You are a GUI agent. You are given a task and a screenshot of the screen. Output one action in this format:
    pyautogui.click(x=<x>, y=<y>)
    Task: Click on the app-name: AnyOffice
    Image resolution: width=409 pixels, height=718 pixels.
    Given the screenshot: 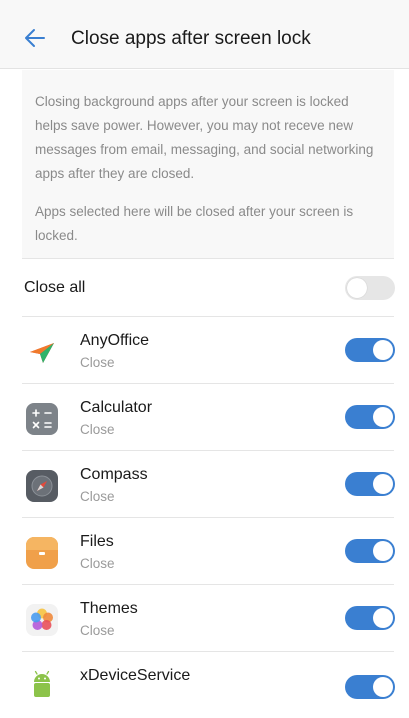 What is the action you would take?
    pyautogui.click(x=115, y=340)
    